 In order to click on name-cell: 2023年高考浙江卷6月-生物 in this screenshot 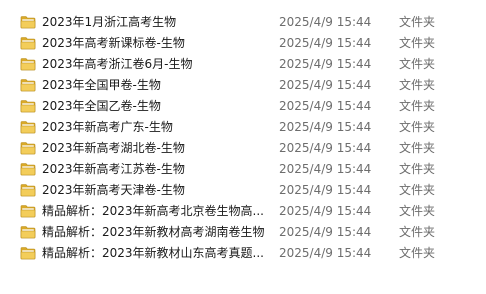, I will do `click(140, 63)`.